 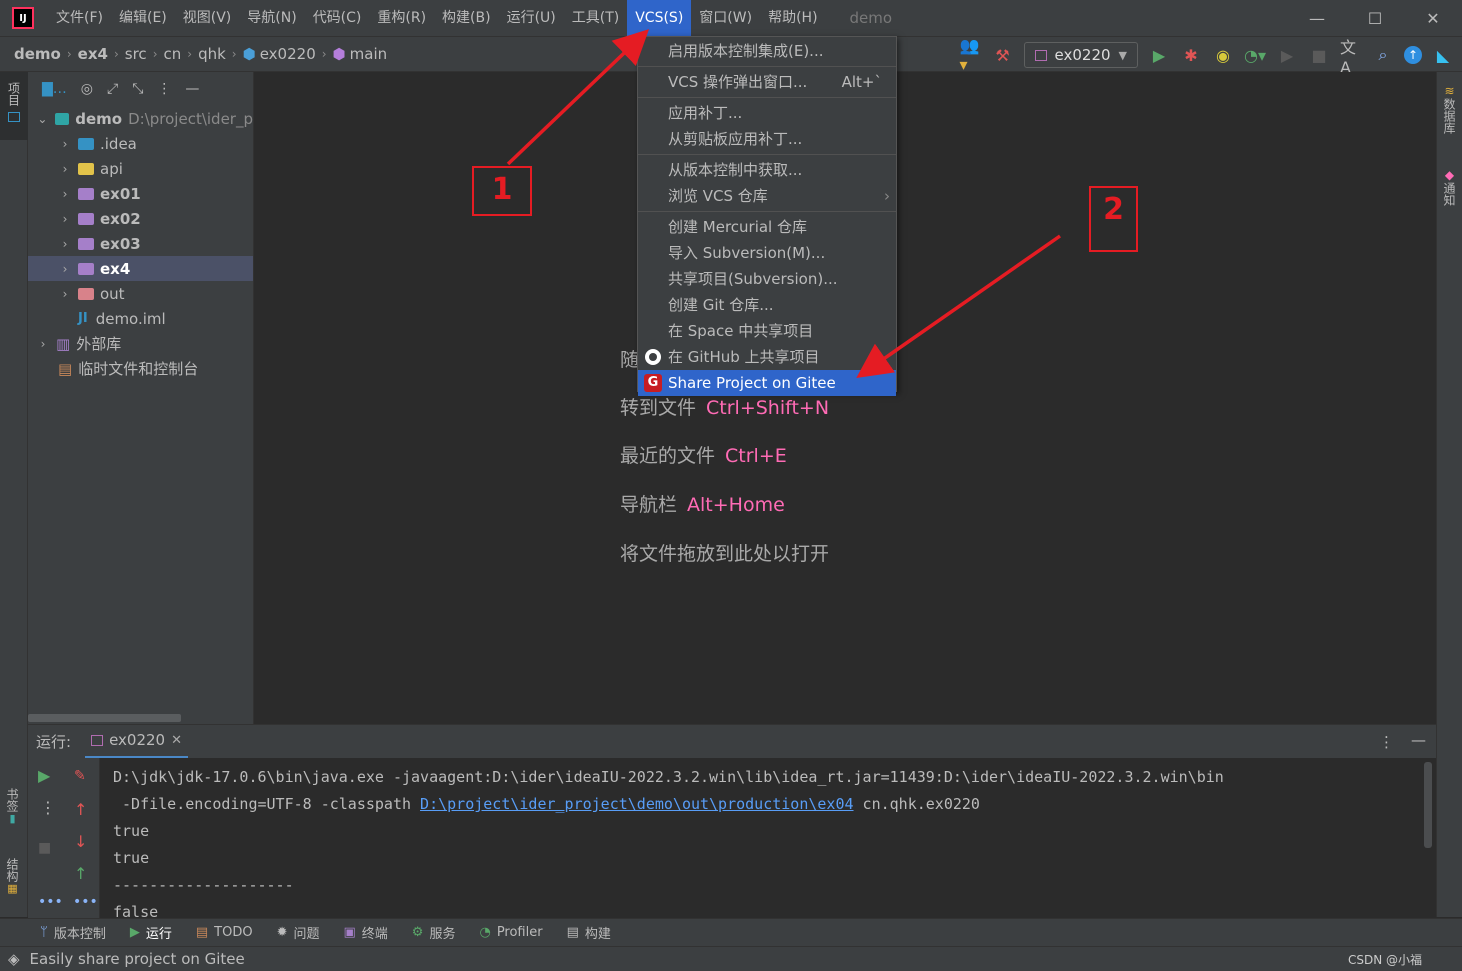 I want to click on app-config-icon, so click(x=97, y=740).